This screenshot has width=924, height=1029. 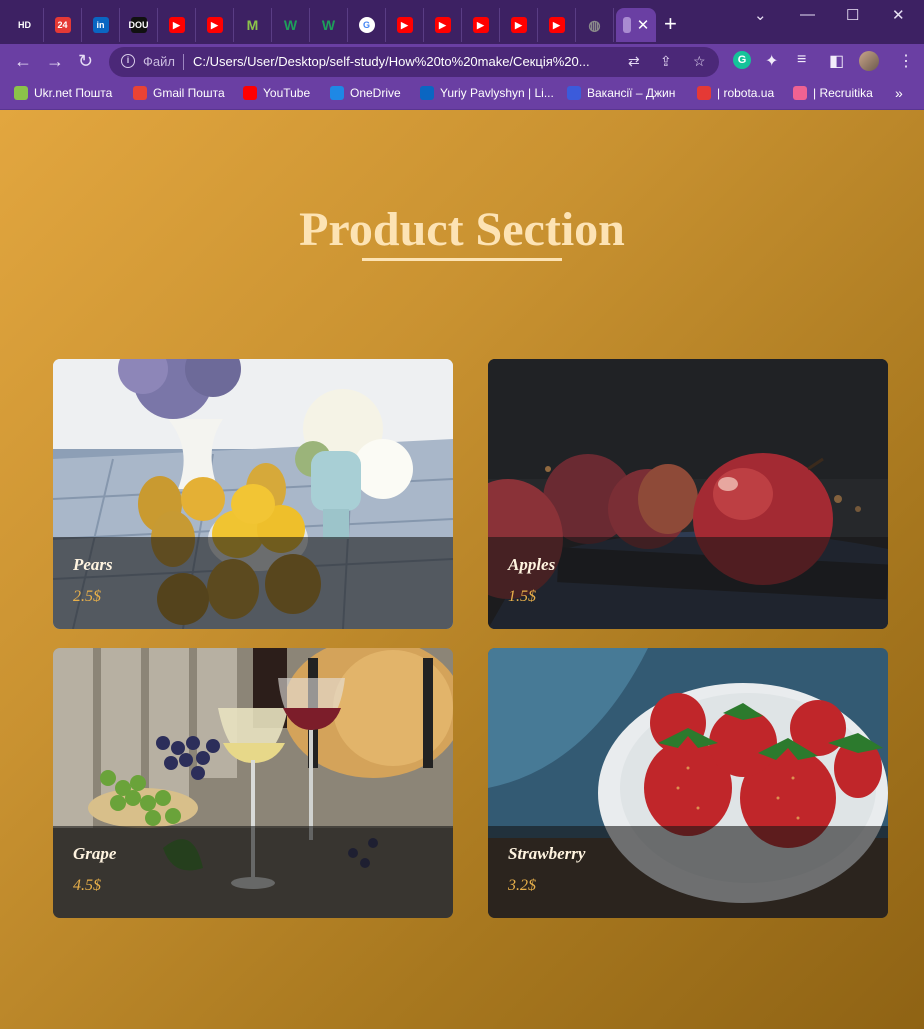 What do you see at coordinates (85, 61) in the screenshot?
I see `reload-icon: ↻` at bounding box center [85, 61].